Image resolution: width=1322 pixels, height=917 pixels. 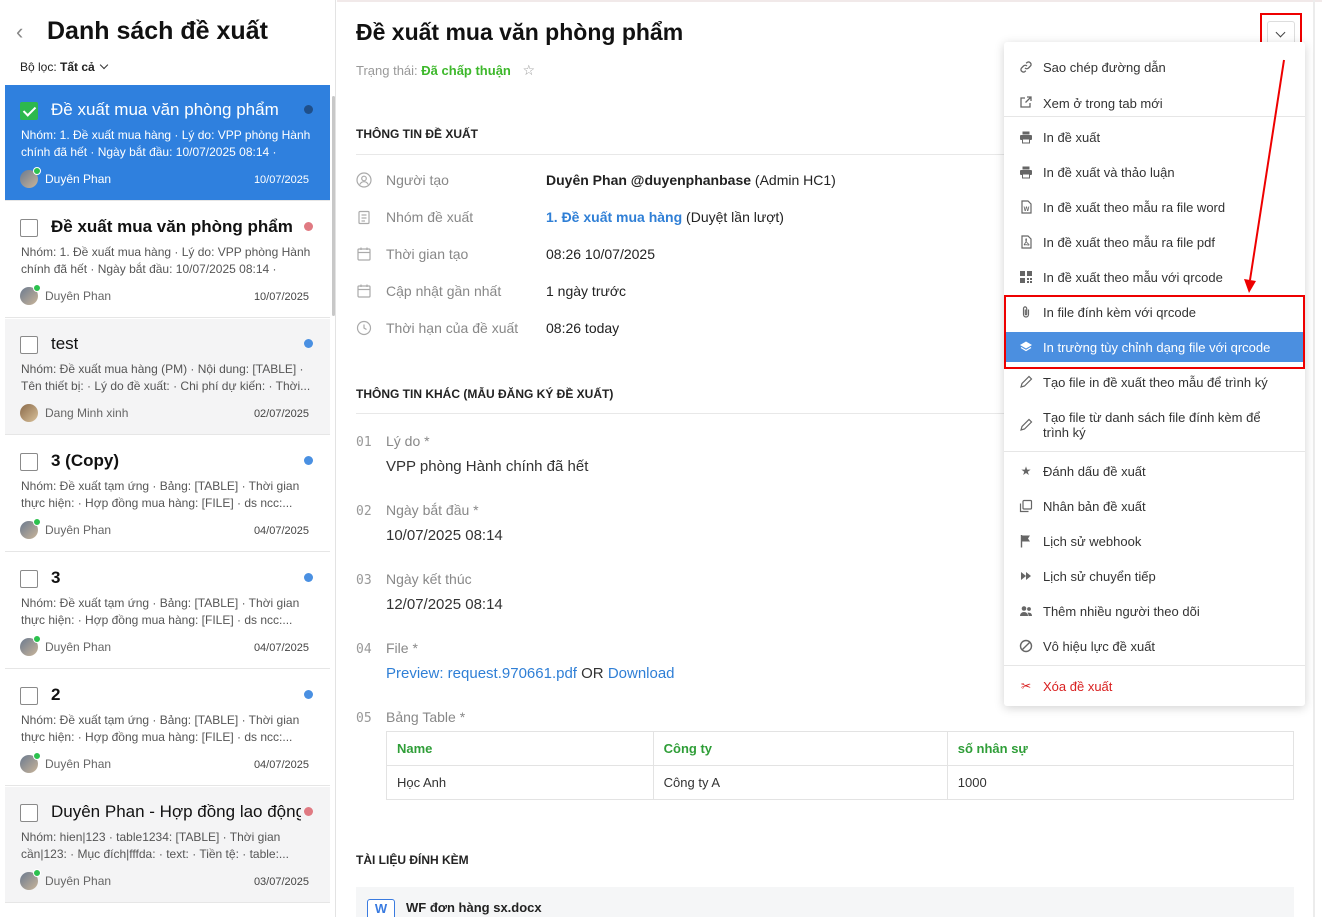 I want to click on menu-item-print-pdf: In đề xuất theo mẫu ra file pdf, so click(x=1154, y=242).